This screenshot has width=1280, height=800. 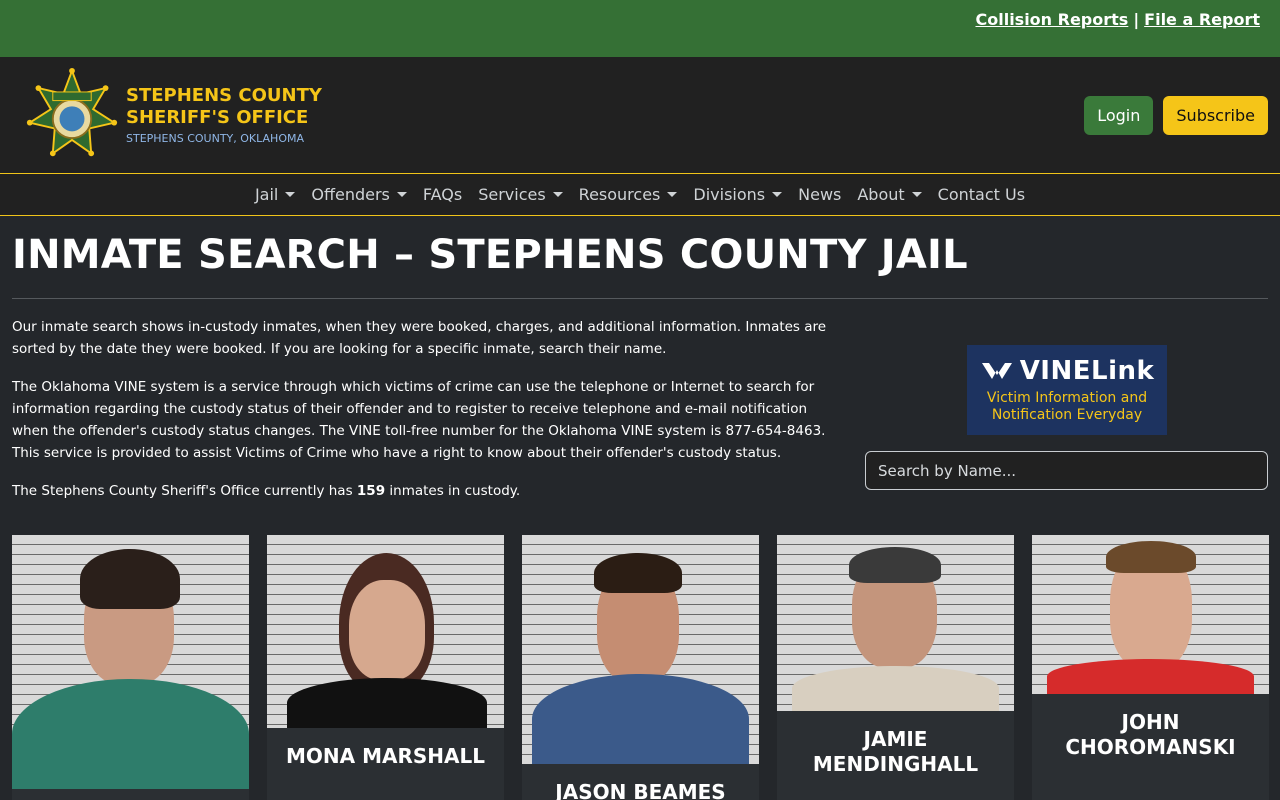 I want to click on inmate-card, so click(x=130, y=667).